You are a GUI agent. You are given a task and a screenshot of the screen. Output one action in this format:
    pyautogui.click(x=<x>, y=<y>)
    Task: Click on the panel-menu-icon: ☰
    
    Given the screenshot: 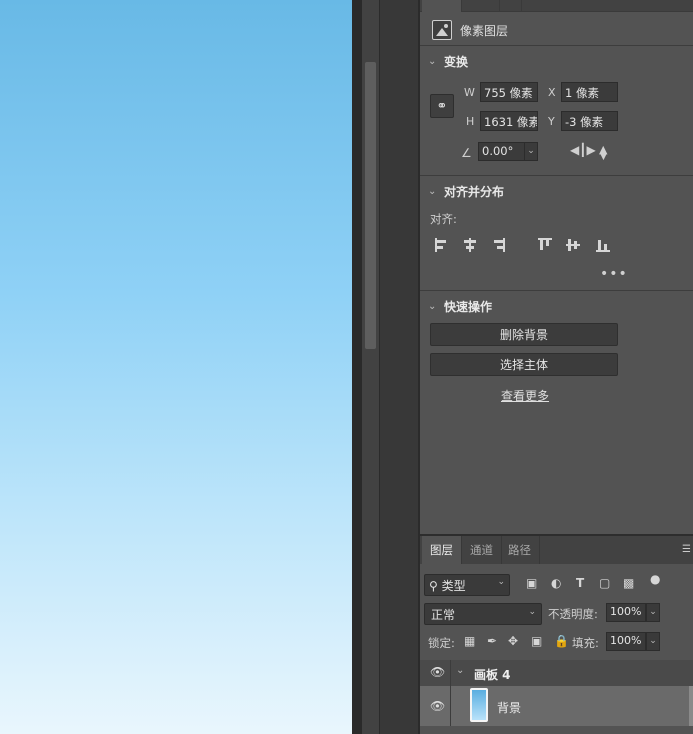 What is the action you would take?
    pyautogui.click(x=686, y=549)
    